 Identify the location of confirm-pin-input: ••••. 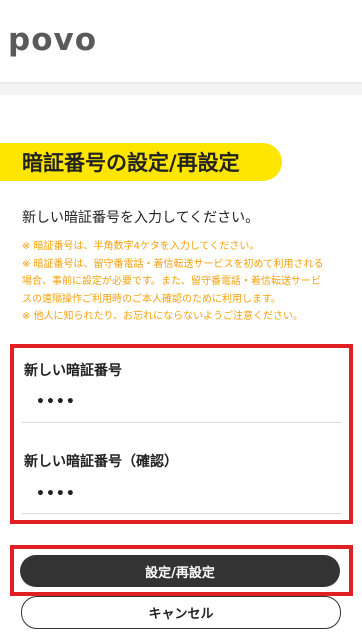
(56, 494).